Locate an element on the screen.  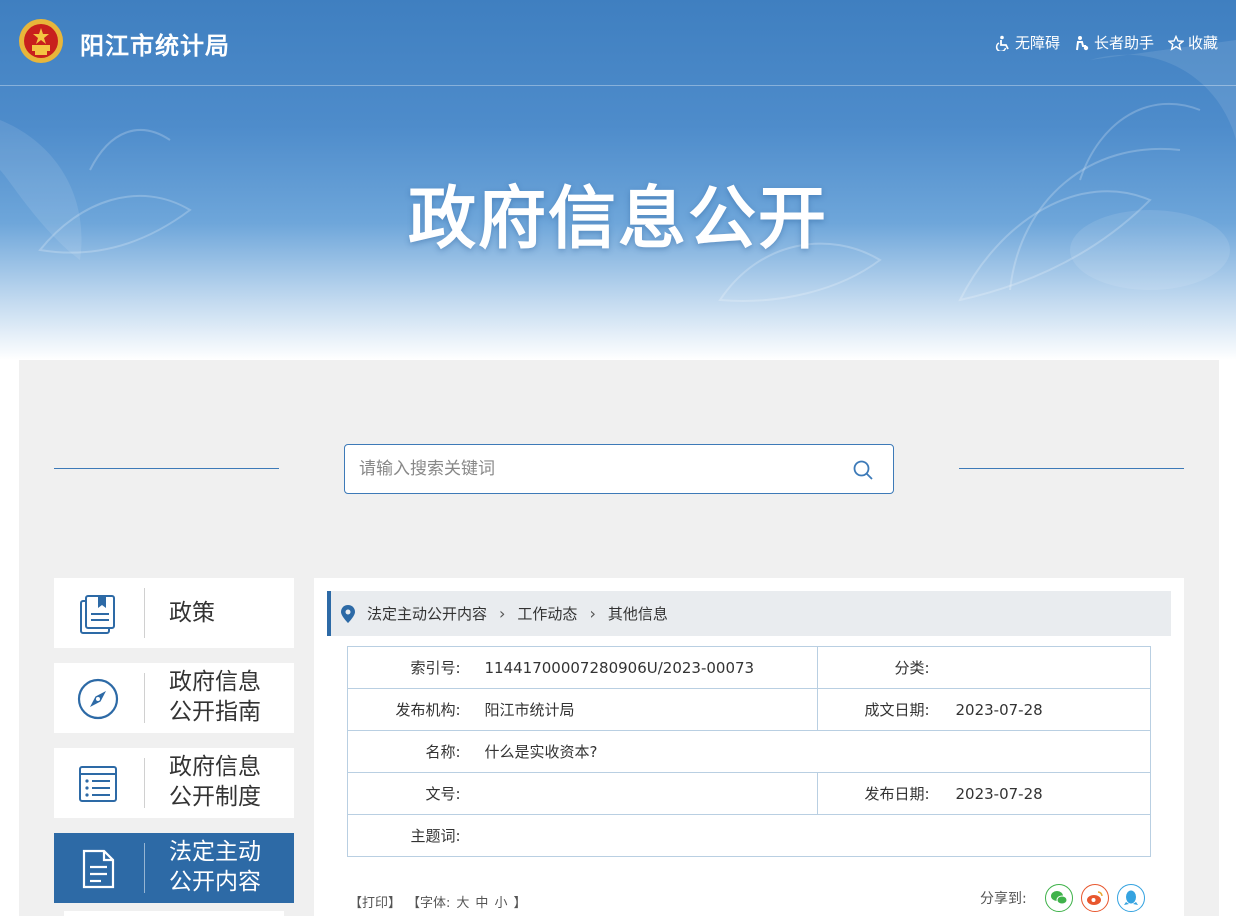
table-row: 名称: 什么是实收资本? is located at coordinates (749, 751).